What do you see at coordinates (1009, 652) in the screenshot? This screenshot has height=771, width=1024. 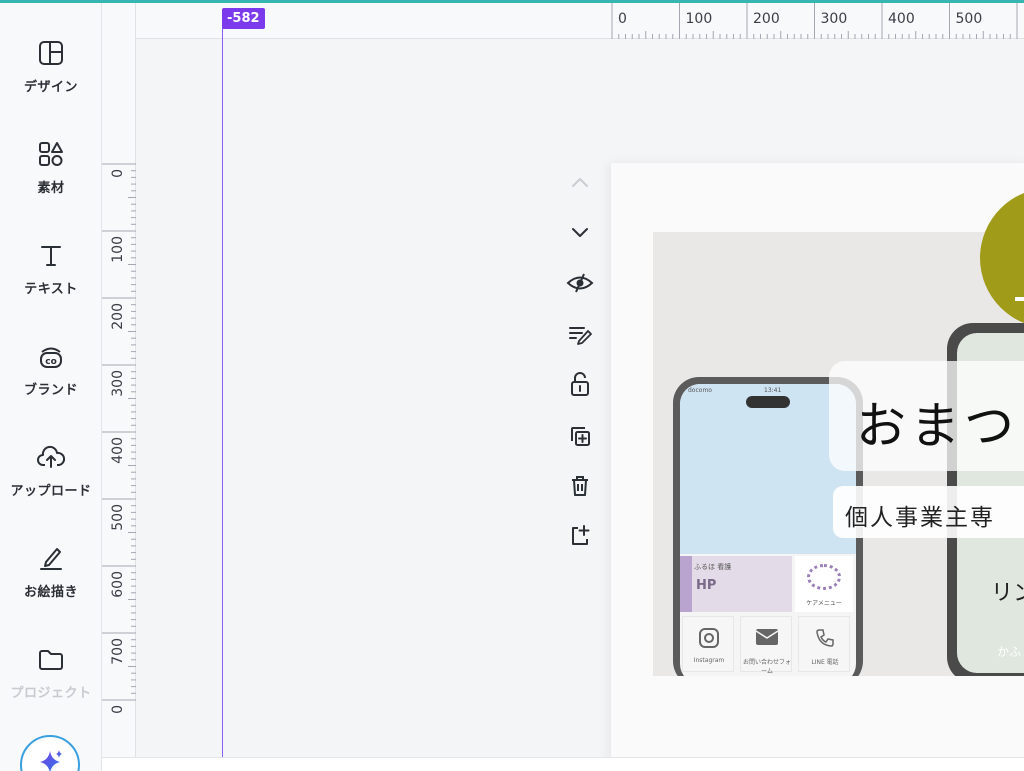 I see `caption-on-phone: かふ` at bounding box center [1009, 652].